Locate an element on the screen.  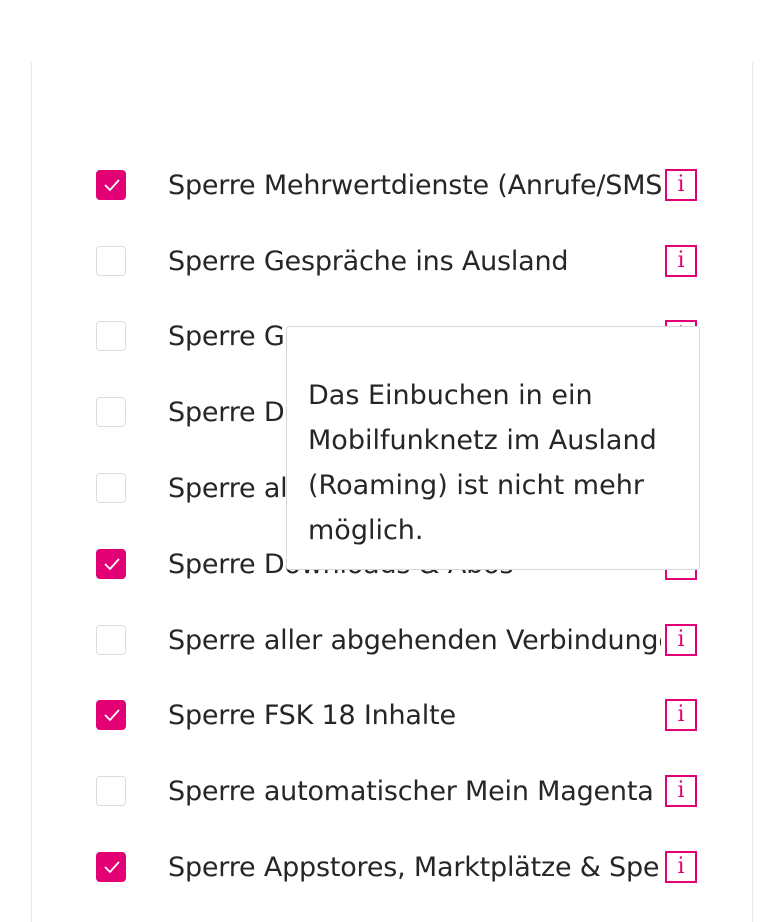
checkbox-mehrwertdienste is located at coordinates (111, 185).